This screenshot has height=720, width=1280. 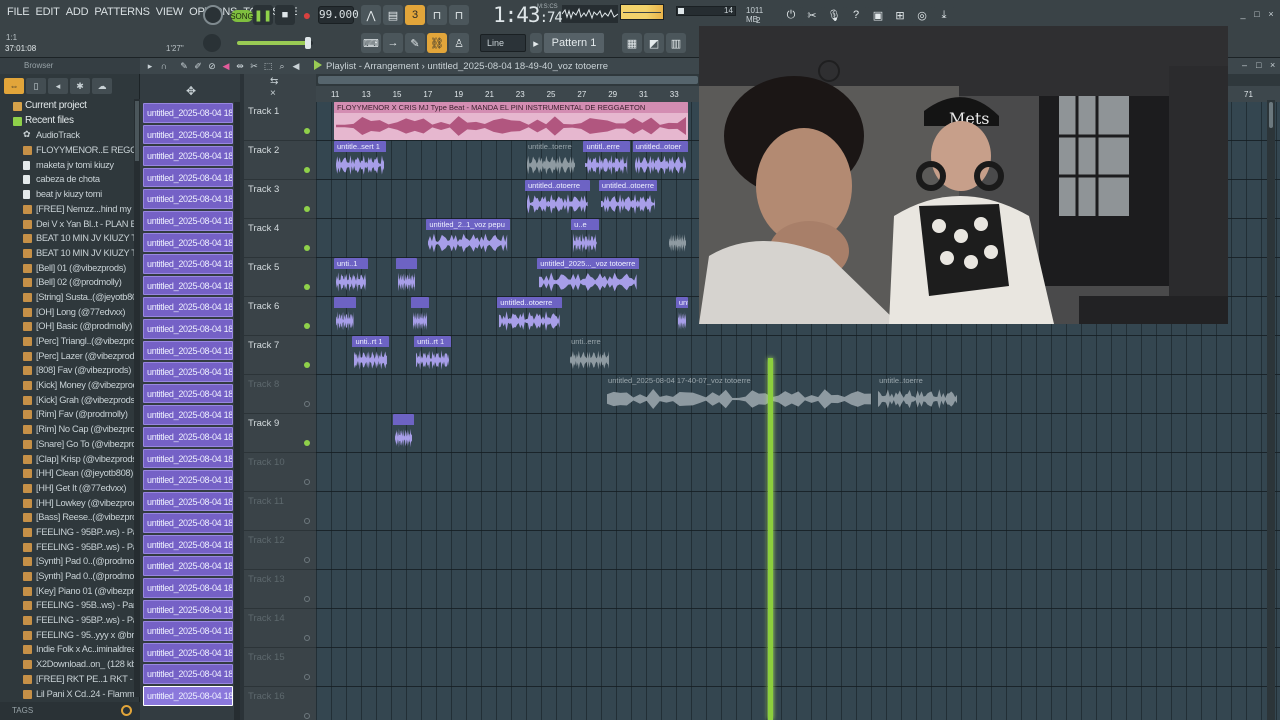 I want to click on pattern-selector: Pattern 1, so click(x=574, y=43).